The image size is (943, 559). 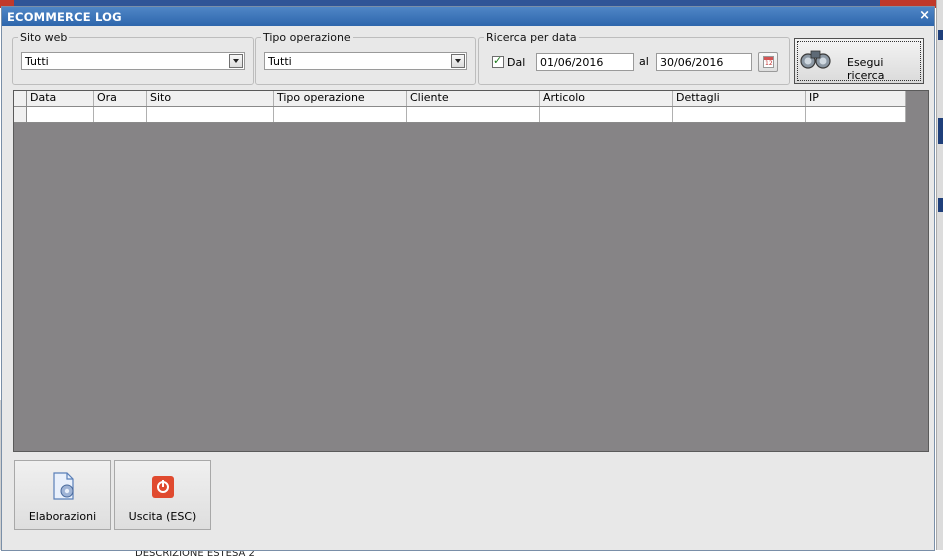 What do you see at coordinates (64, 17) in the screenshot?
I see `window-title: ECOMMERCE LOG` at bounding box center [64, 17].